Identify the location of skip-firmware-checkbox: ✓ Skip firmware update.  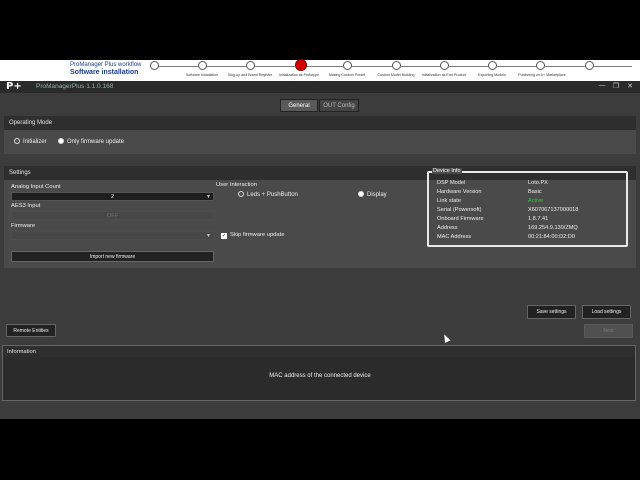
(252, 235).